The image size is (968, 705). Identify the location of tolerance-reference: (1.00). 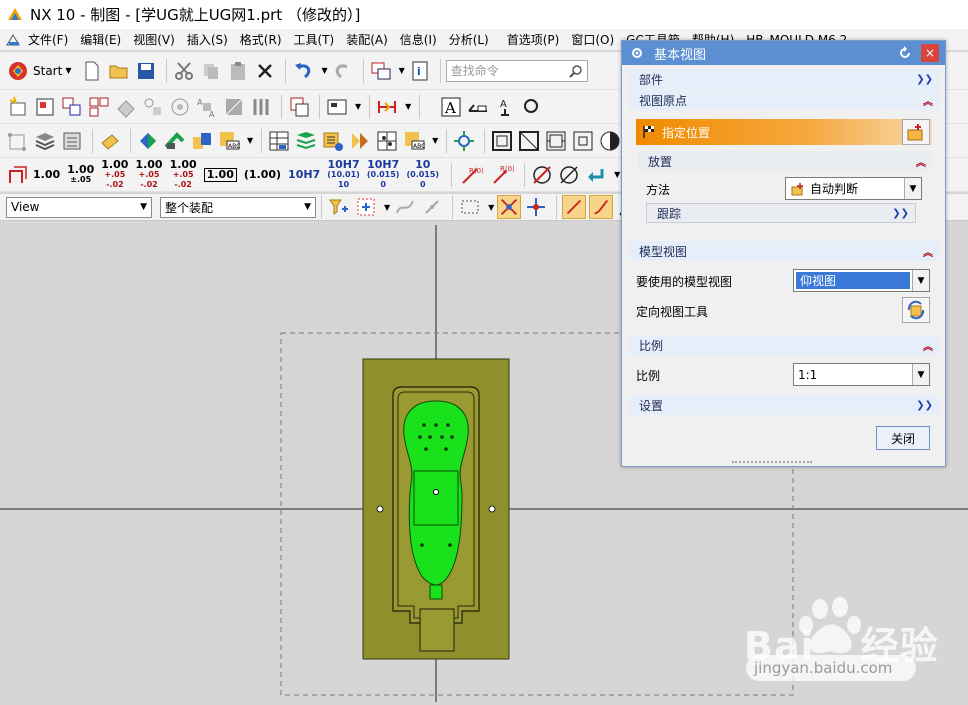
(262, 174).